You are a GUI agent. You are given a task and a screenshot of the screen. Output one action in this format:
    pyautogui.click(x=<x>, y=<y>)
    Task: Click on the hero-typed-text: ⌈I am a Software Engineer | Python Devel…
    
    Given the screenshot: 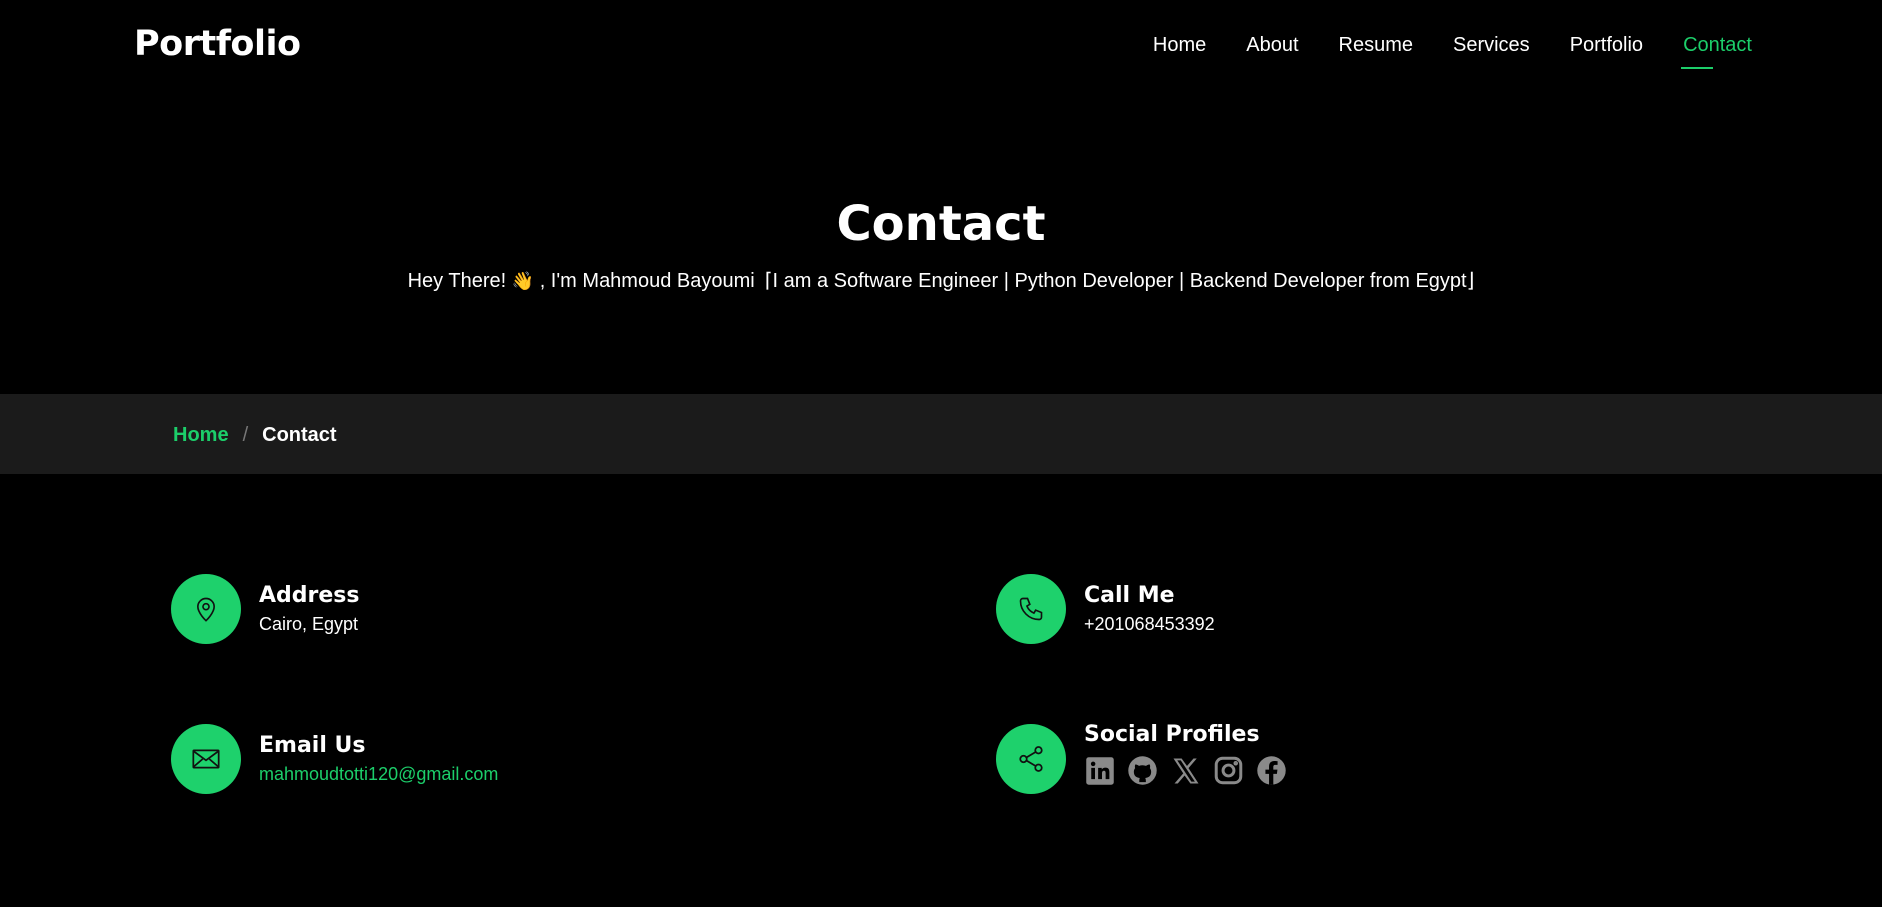 What is the action you would take?
    pyautogui.click(x=1119, y=281)
    